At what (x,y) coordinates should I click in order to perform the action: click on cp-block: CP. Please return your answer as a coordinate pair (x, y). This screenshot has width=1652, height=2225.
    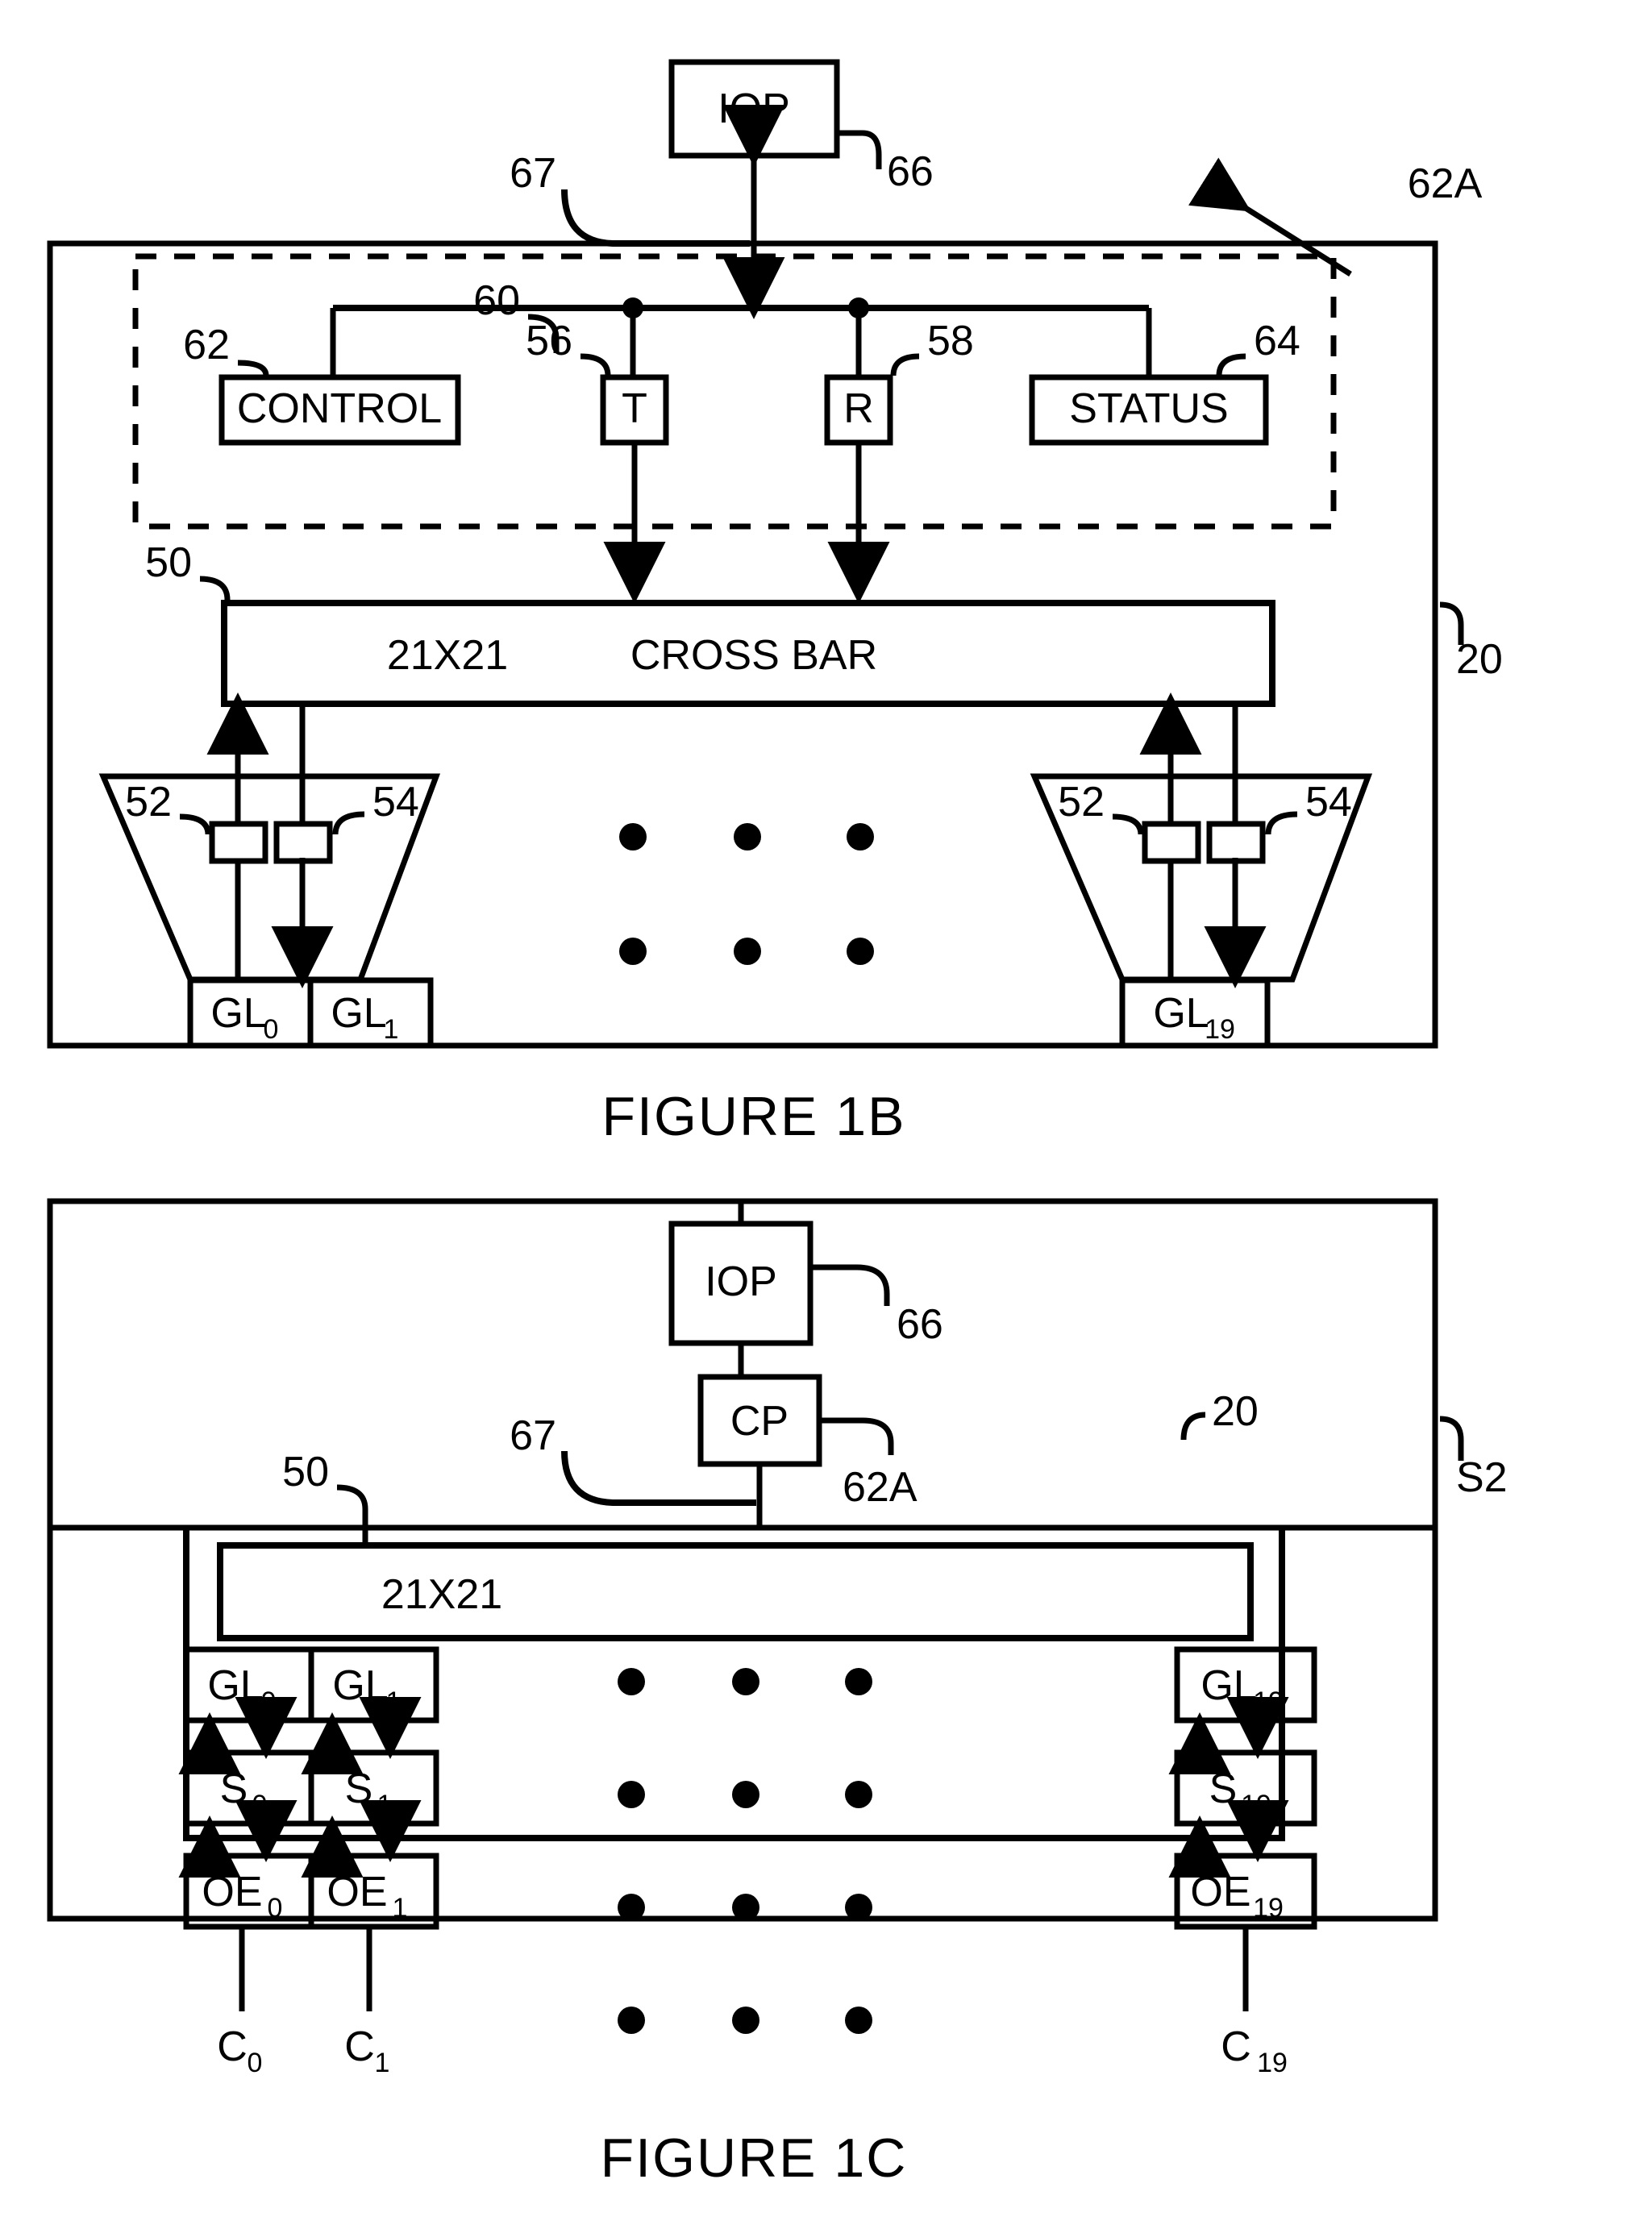
    Looking at the image, I should click on (759, 1421).